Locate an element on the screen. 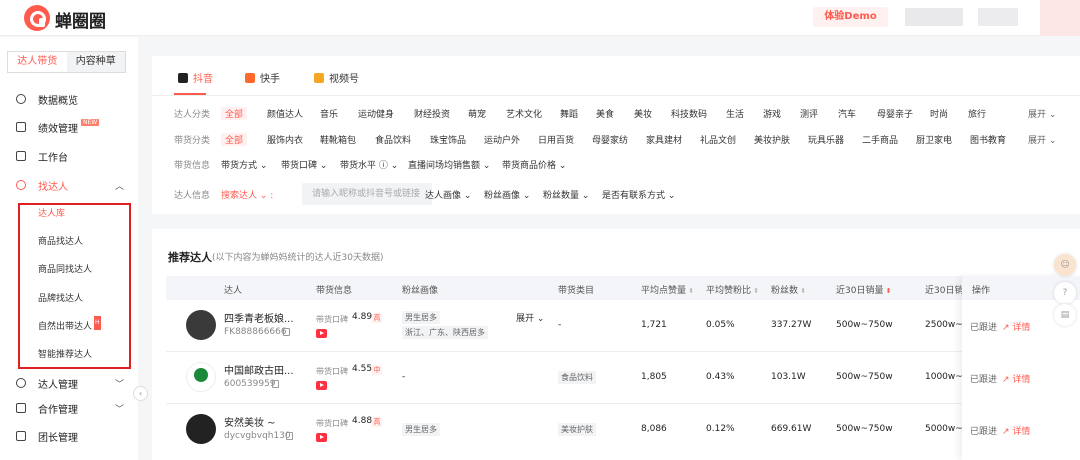  filter-option: 厨卫家电 is located at coordinates (934, 139).